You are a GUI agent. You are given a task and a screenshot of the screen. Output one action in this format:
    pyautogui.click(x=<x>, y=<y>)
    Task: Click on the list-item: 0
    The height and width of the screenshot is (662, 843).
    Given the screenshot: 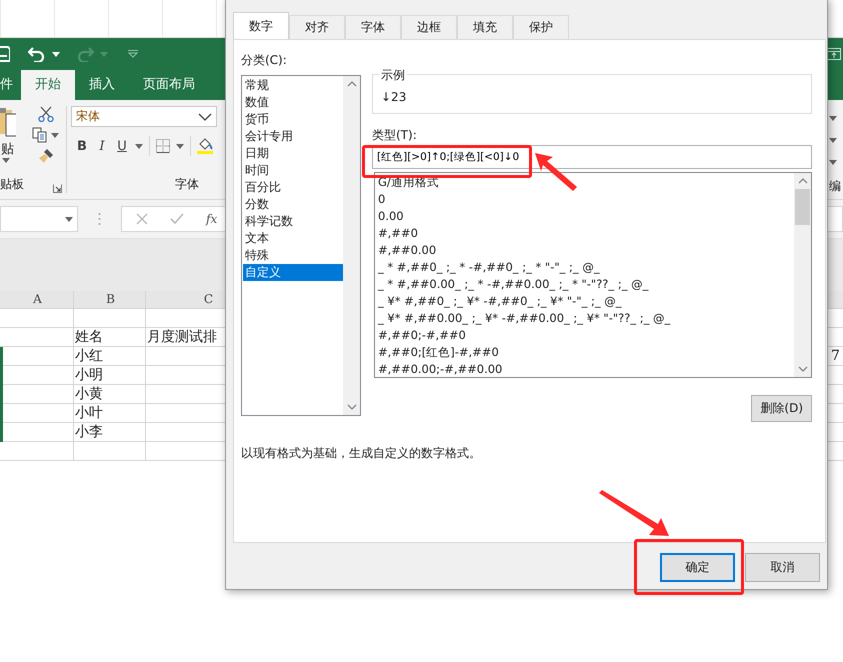 What is the action you would take?
    pyautogui.click(x=585, y=199)
    